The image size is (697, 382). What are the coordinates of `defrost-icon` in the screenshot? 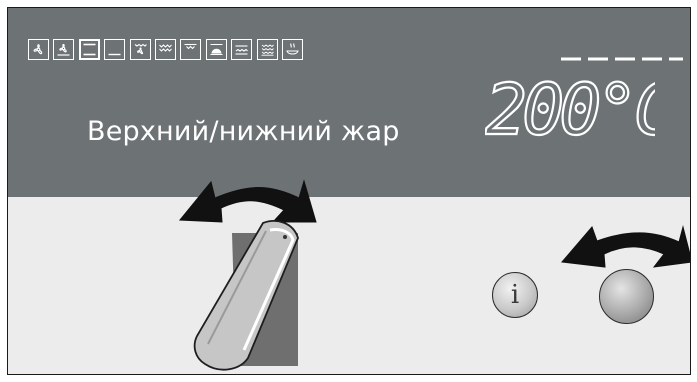 It's located at (216, 49).